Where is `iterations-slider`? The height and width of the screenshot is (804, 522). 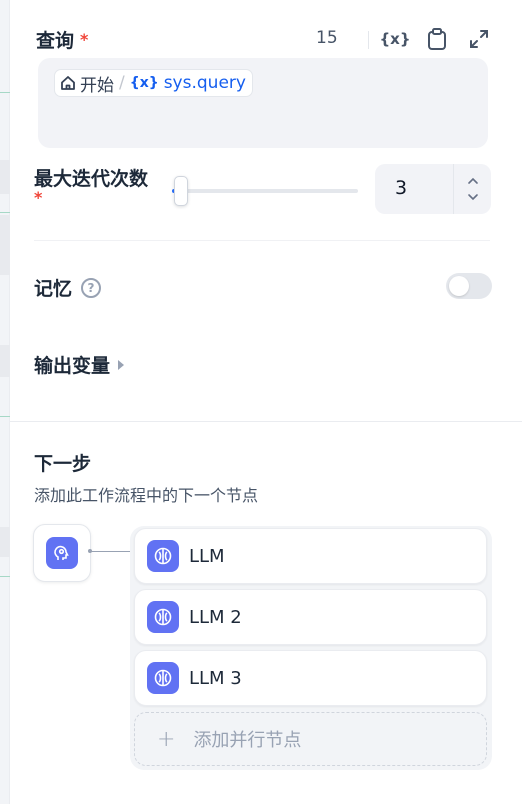
iterations-slider is located at coordinates (265, 191).